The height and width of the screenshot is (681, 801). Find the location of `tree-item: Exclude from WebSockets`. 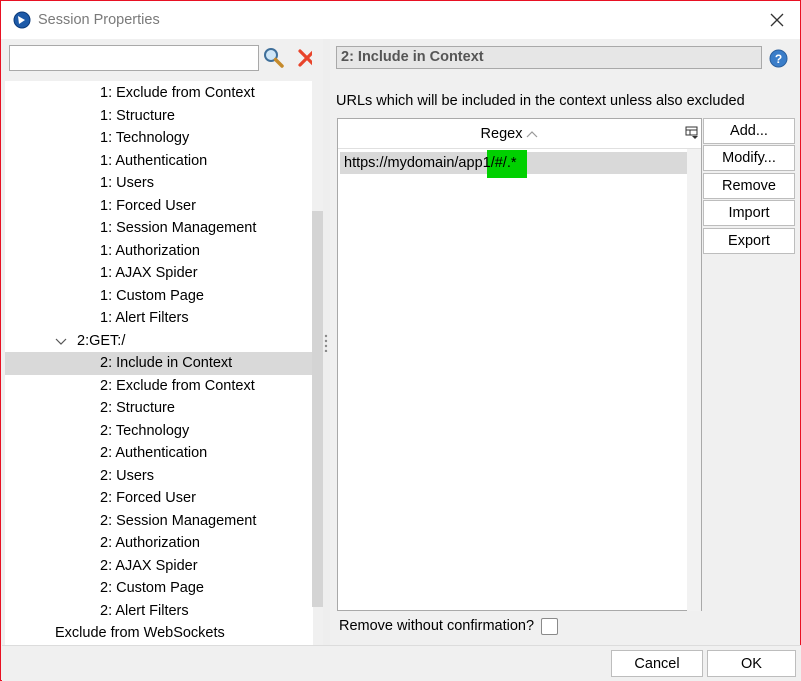

tree-item: Exclude from WebSockets is located at coordinates (159, 633).